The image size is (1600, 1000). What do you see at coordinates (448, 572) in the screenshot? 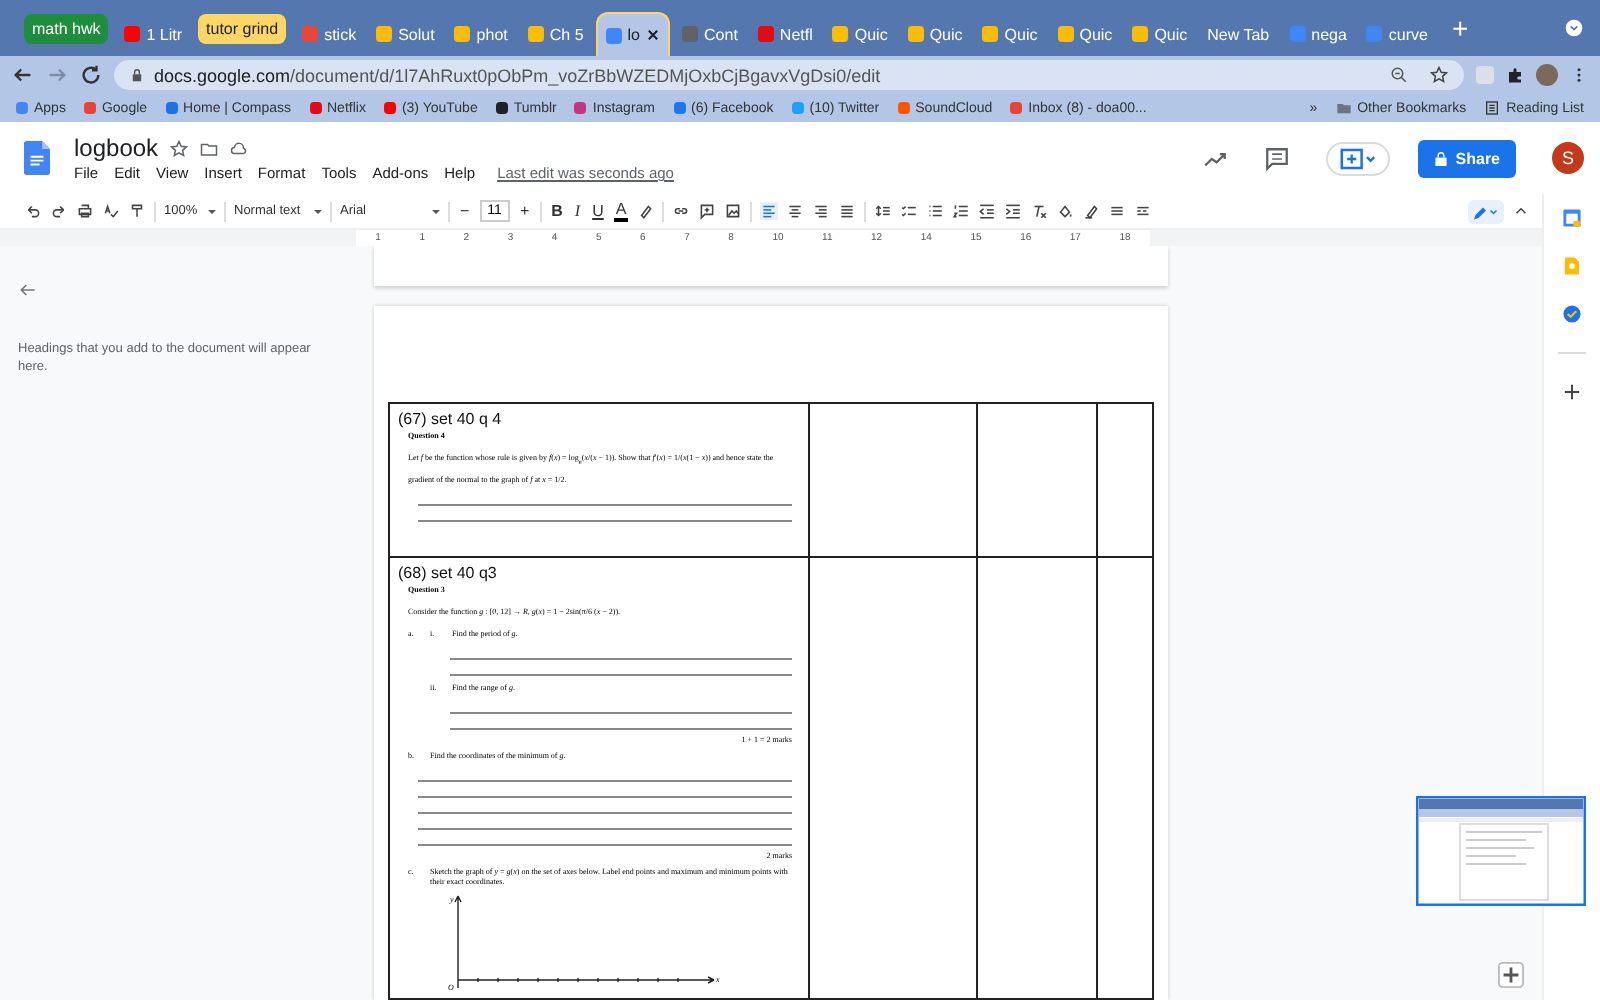
I see `question-heading: (68) set 40 q3` at bounding box center [448, 572].